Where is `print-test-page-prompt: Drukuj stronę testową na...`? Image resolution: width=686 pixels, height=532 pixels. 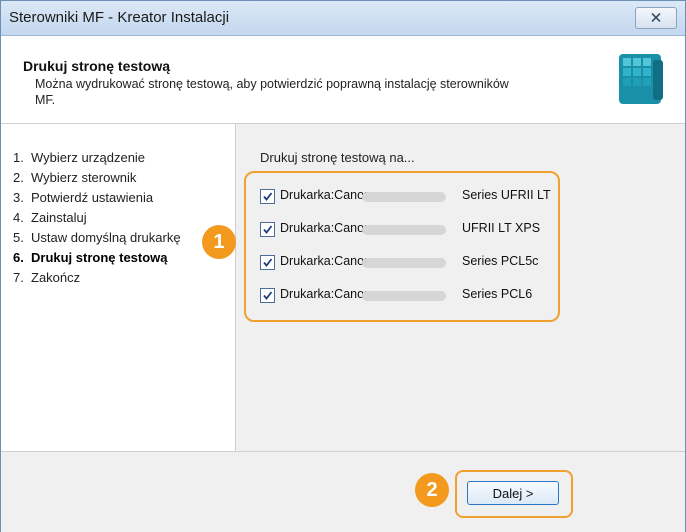 print-test-page-prompt: Drukuj stronę testową na... is located at coordinates (337, 157).